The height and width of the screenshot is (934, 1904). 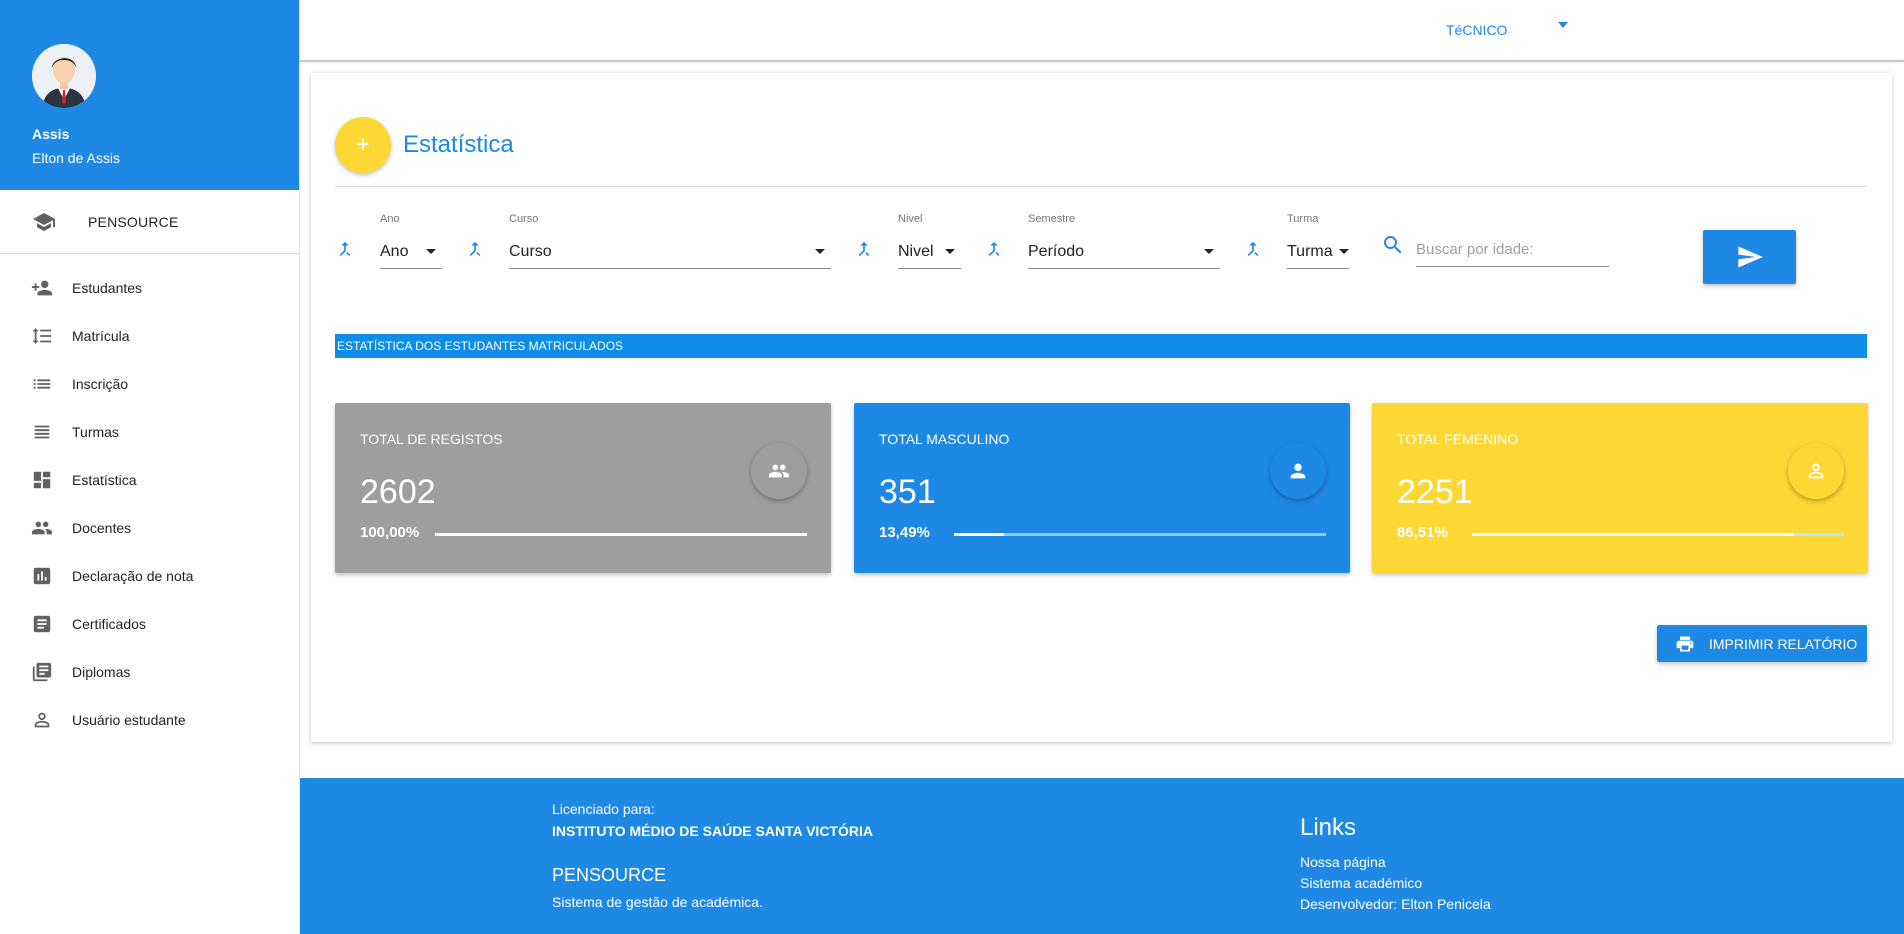 I want to click on user-header: Assis Elton de Assis, so click(x=149, y=95).